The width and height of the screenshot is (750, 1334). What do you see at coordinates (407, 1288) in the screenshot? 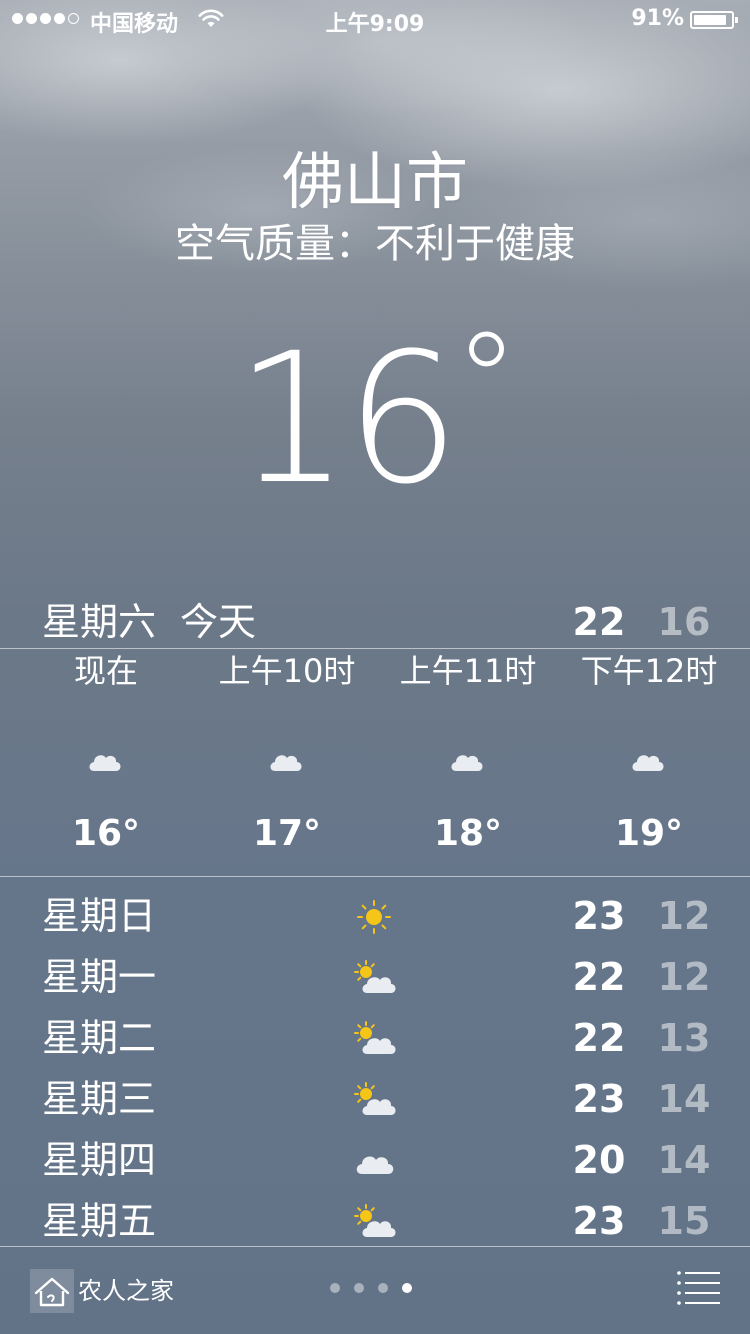
I see `page-dot-active` at bounding box center [407, 1288].